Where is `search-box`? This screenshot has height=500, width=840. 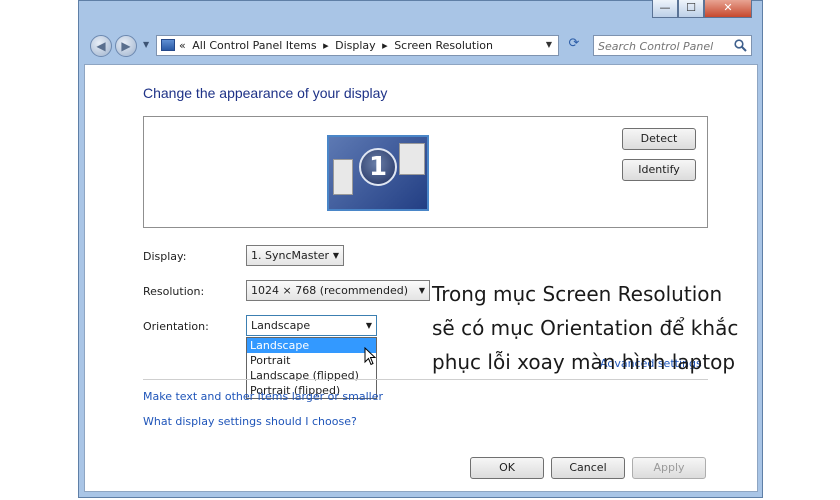
search-box is located at coordinates (672, 45).